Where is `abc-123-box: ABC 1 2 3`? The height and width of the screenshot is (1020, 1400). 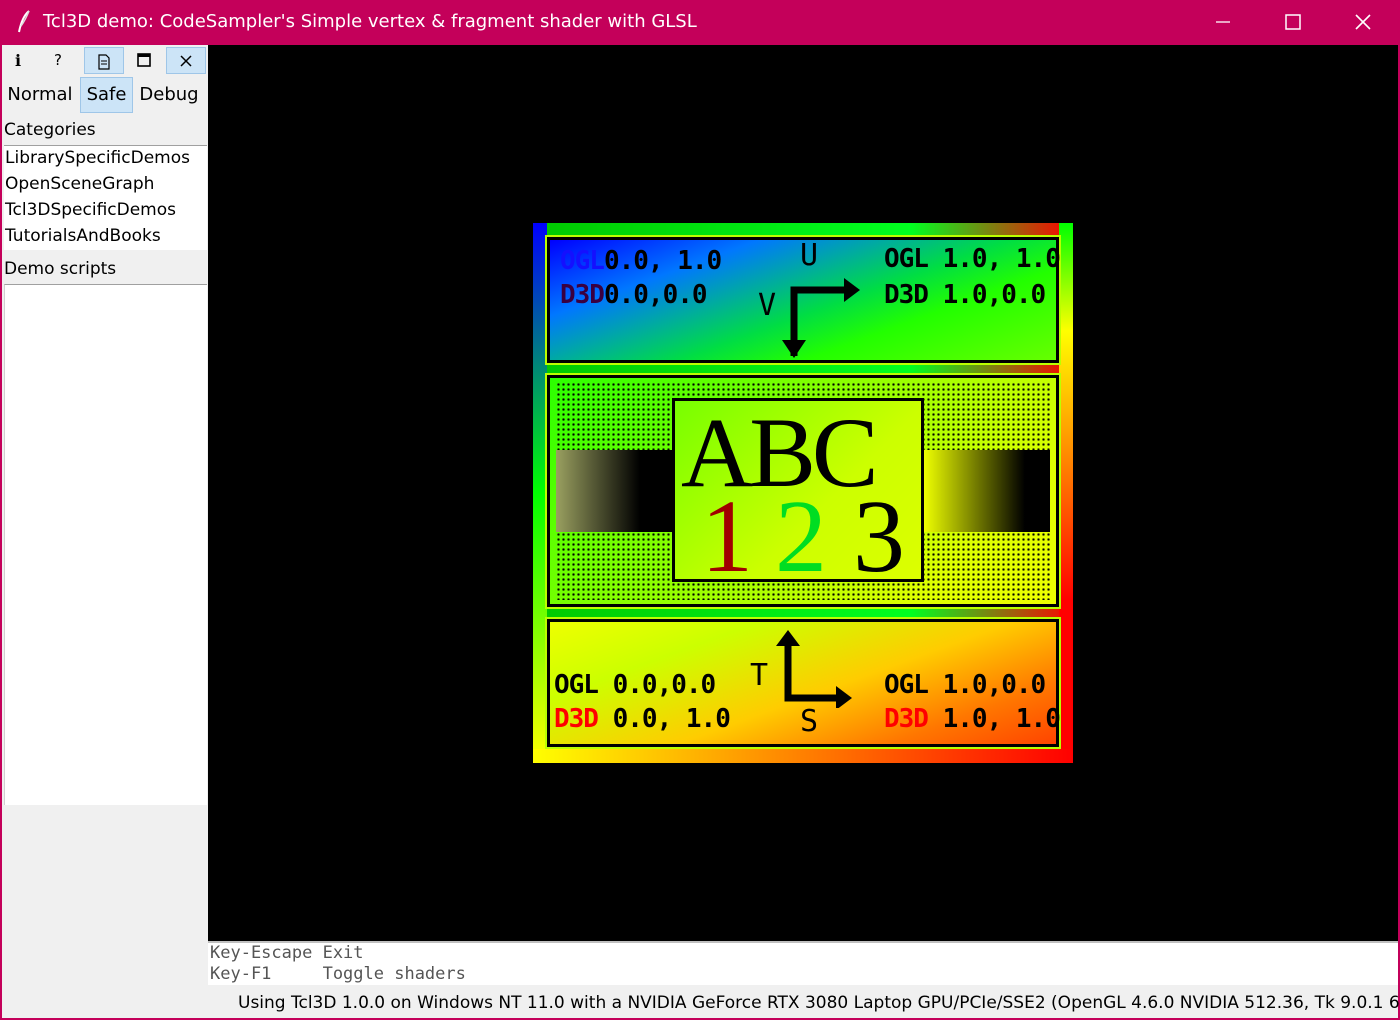
abc-123-box: ABC 1 2 3 is located at coordinates (798, 495).